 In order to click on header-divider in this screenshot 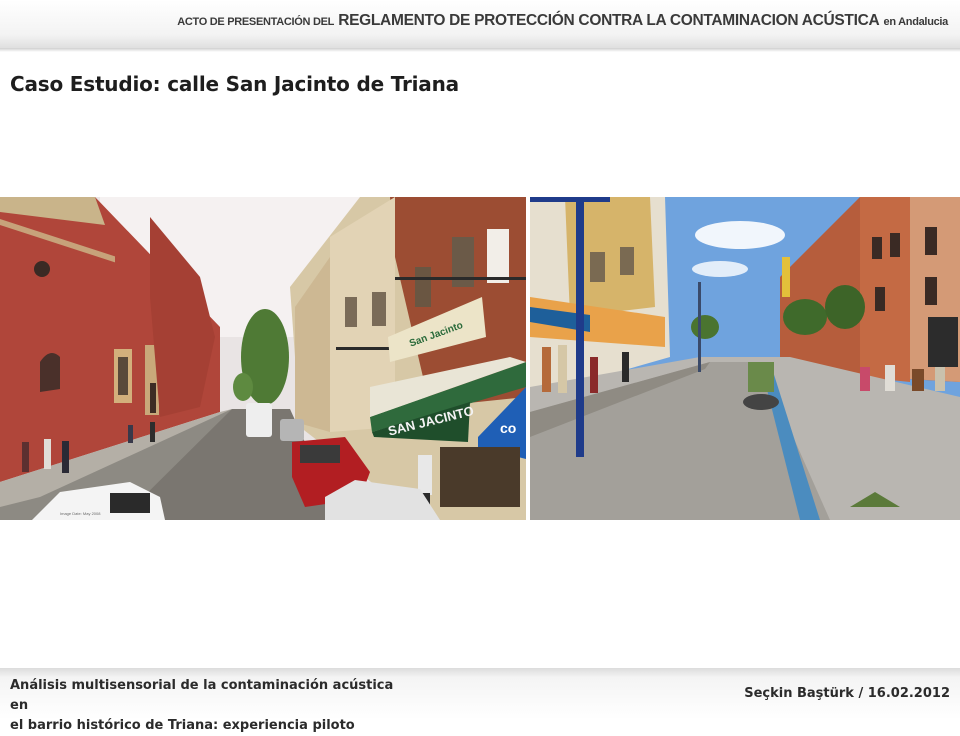, I will do `click(480, 50)`.